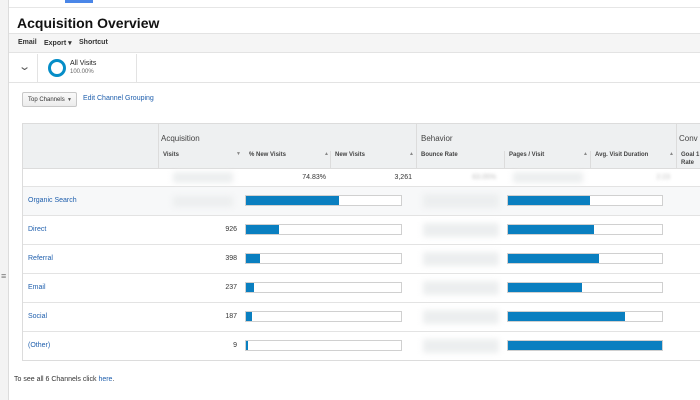 Image resolution: width=700 pixels, height=400 pixels. Describe the element at coordinates (40, 258) in the screenshot. I see `channel-link: Referral` at that location.